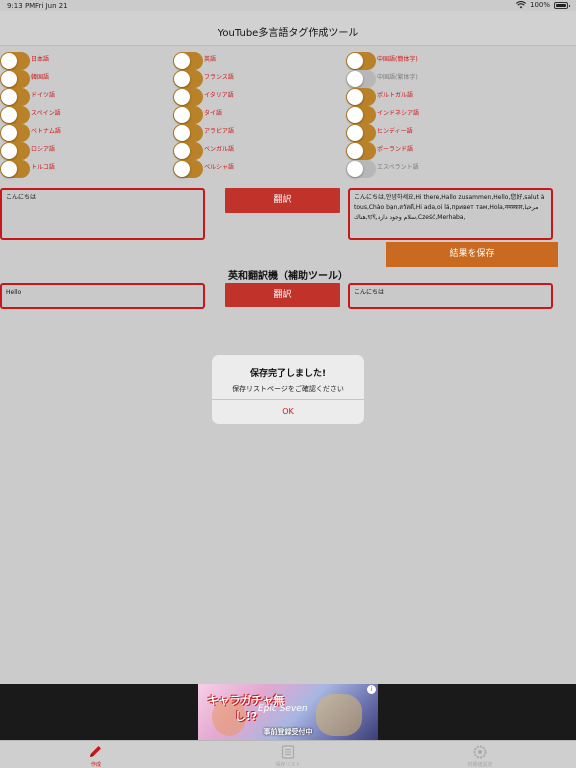 Image resolution: width=576 pixels, height=768 pixels. I want to click on battery-icon, so click(562, 5).